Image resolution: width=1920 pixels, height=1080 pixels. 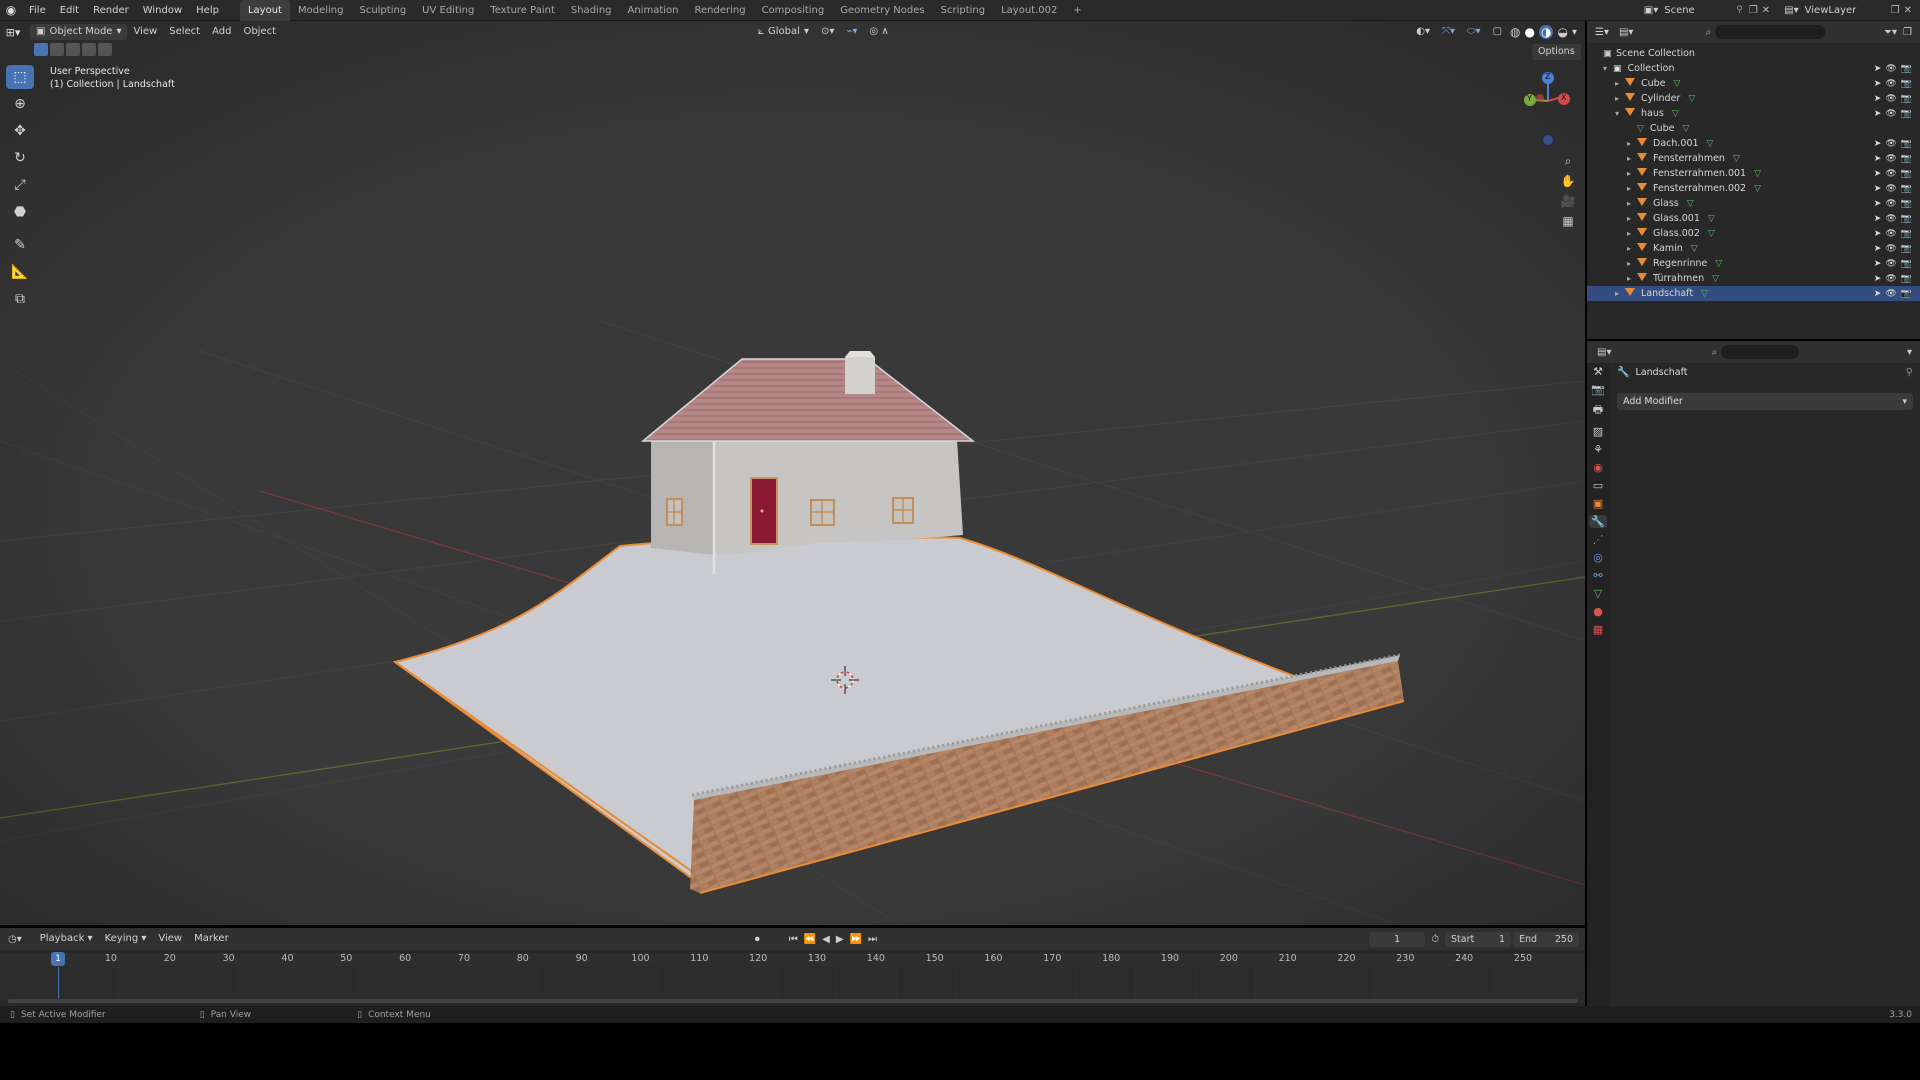 What do you see at coordinates (1598, 410) in the screenshot?
I see `output-tab-icon: 🖶` at bounding box center [1598, 410].